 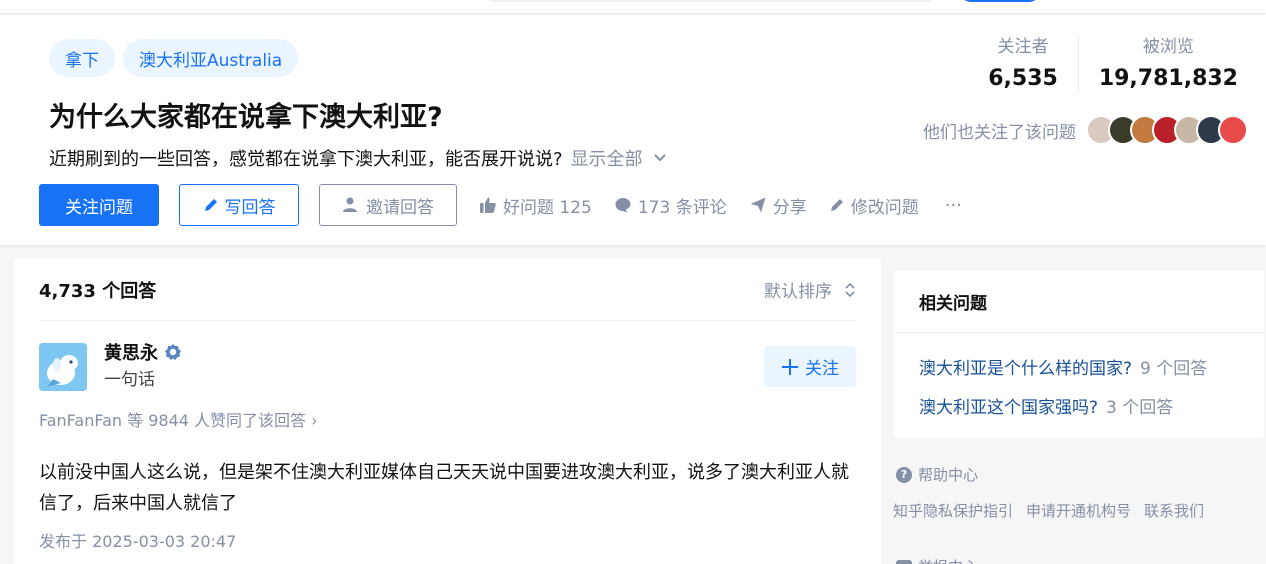 What do you see at coordinates (250, 207) in the screenshot?
I see `write-answer-label: 写回答` at bounding box center [250, 207].